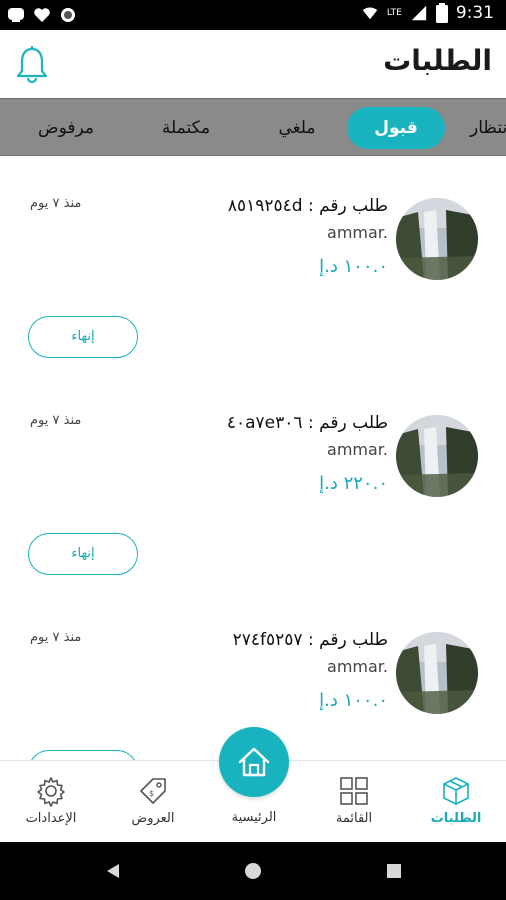 Image resolution: width=506 pixels, height=900 pixels. I want to click on nav-offers: $ العروض, so click(153, 800).